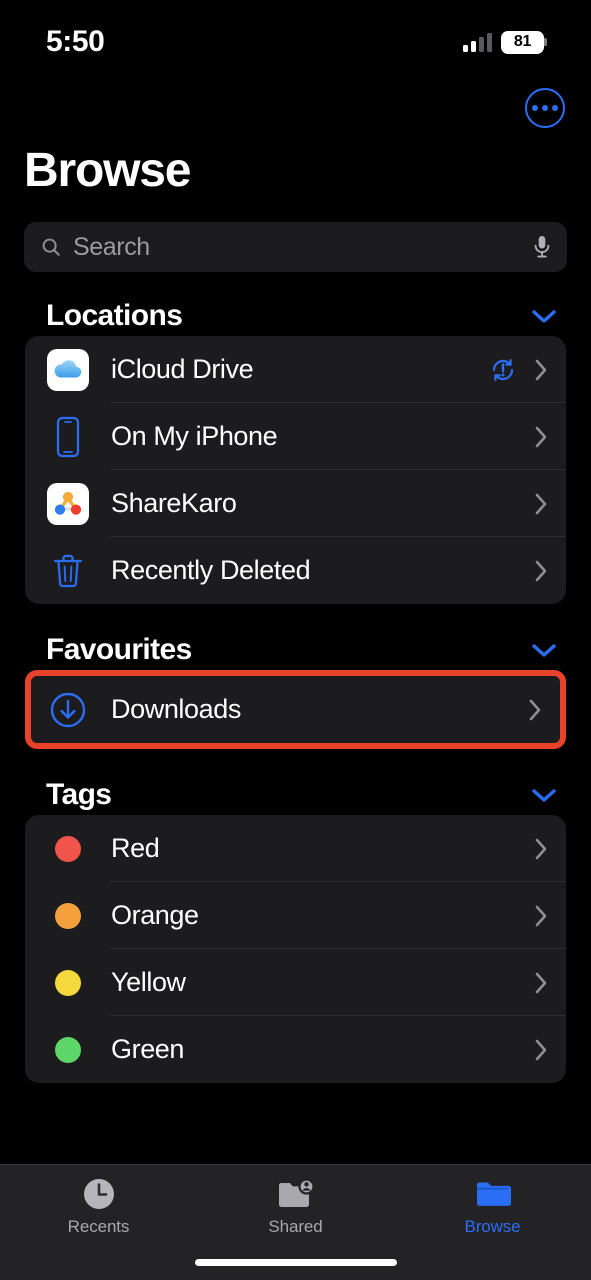 The image size is (591, 1280). What do you see at coordinates (68, 710) in the screenshot?
I see `download-circle-icon` at bounding box center [68, 710].